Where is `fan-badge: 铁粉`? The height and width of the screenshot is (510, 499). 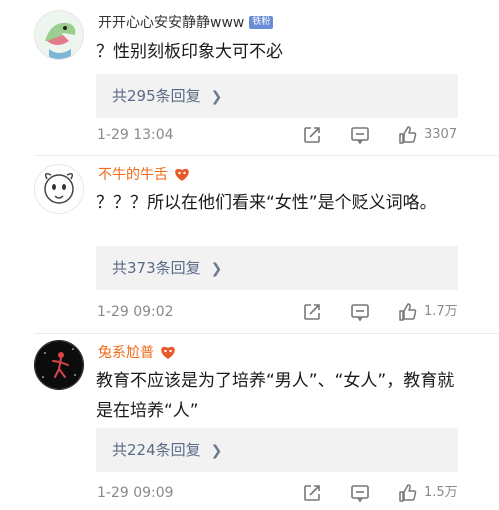 fan-badge: 铁粉 is located at coordinates (261, 22).